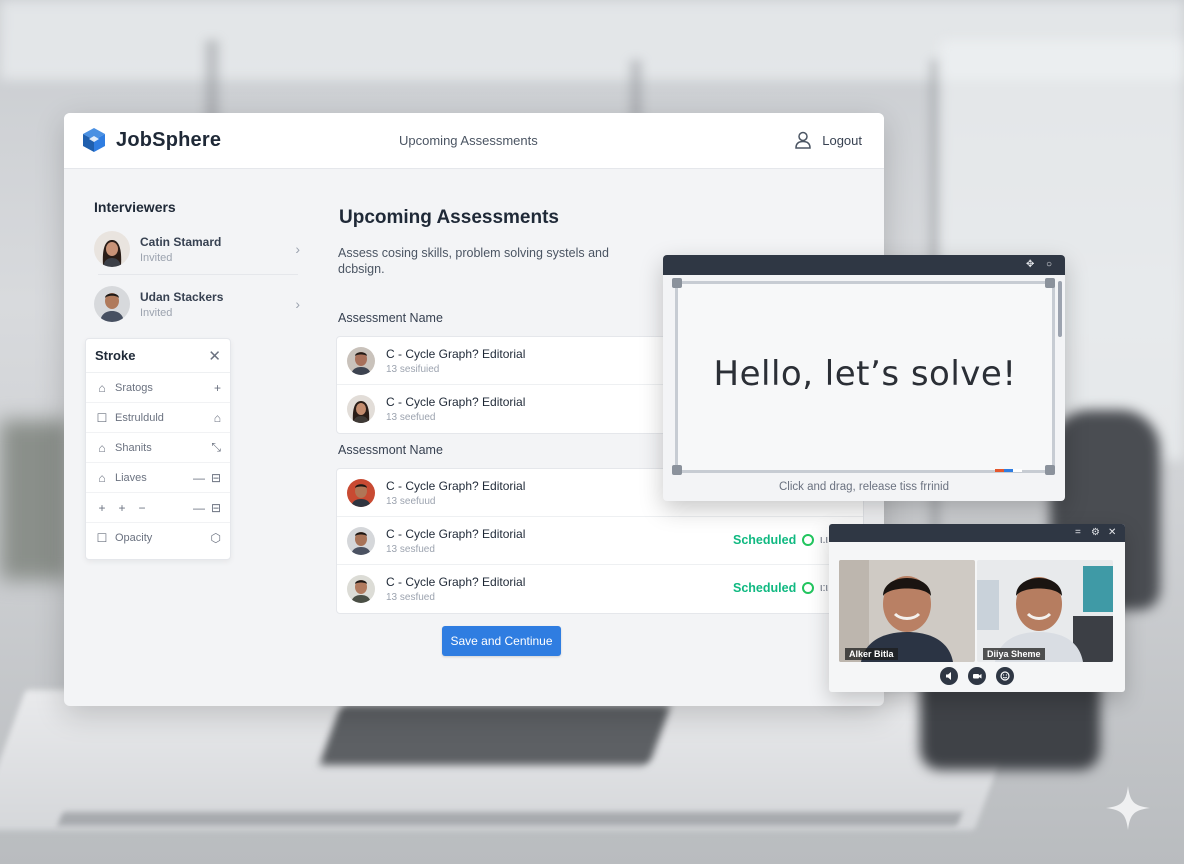  What do you see at coordinates (142, 508) in the screenshot?
I see `minus-icon: −` at bounding box center [142, 508].